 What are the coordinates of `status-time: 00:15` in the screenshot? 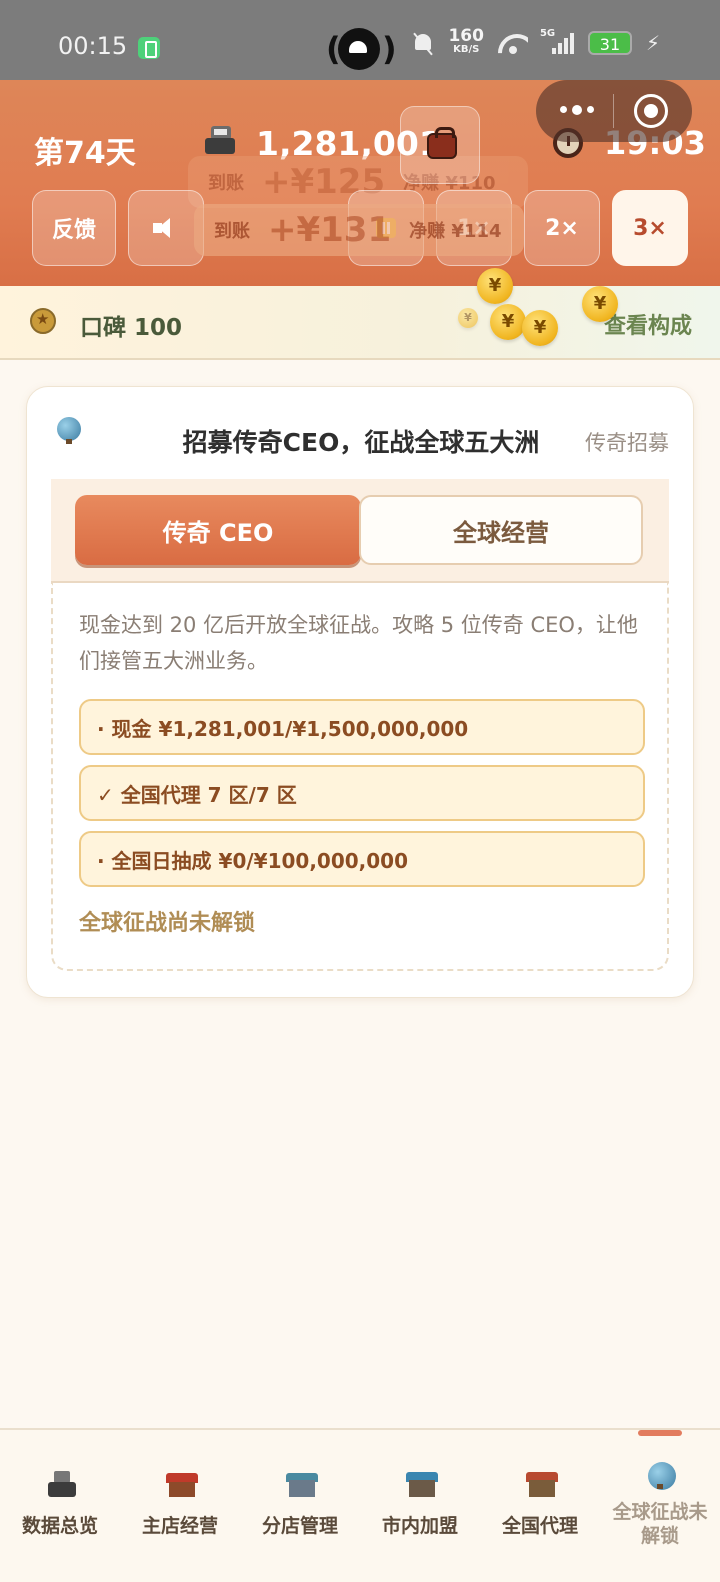 It's located at (93, 46).